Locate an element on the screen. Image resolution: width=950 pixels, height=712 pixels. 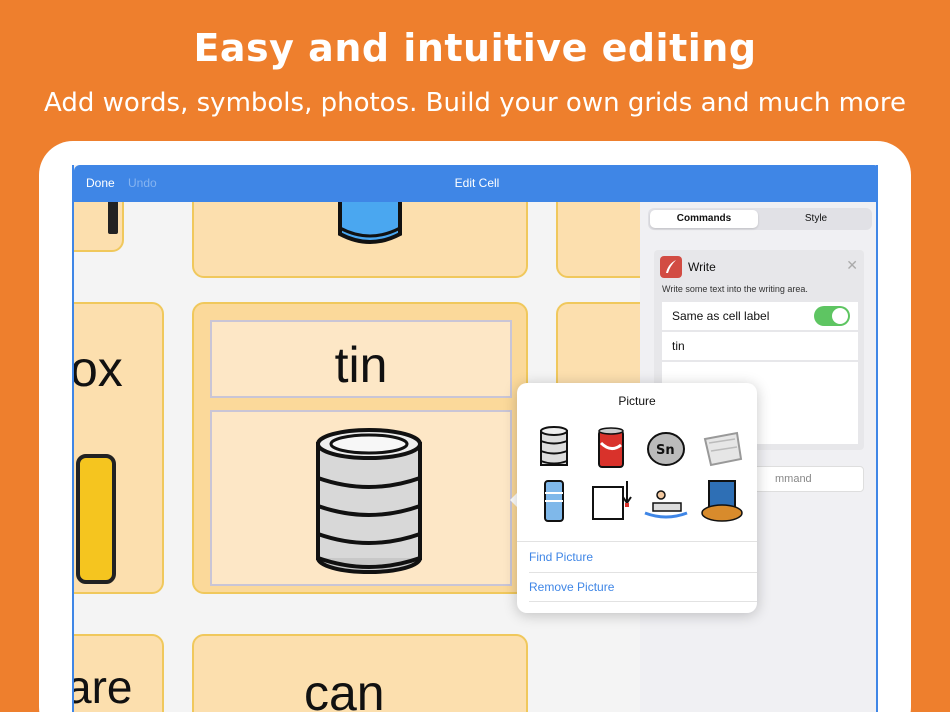
tin-element-thumb-icon: Sn is located at coordinates (666, 448).